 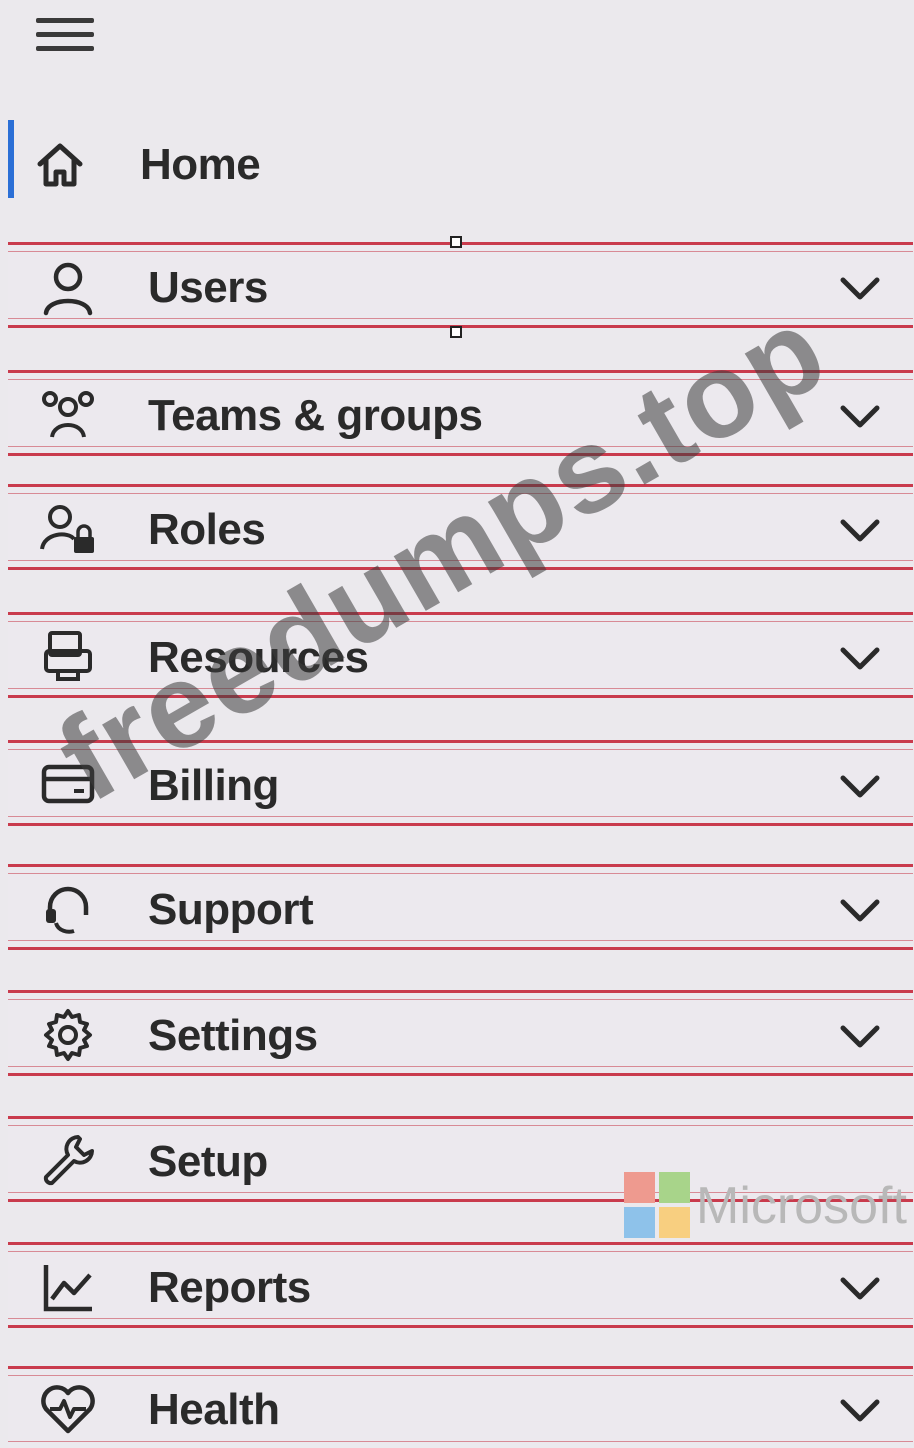 What do you see at coordinates (60, 165) in the screenshot?
I see `home-icon` at bounding box center [60, 165].